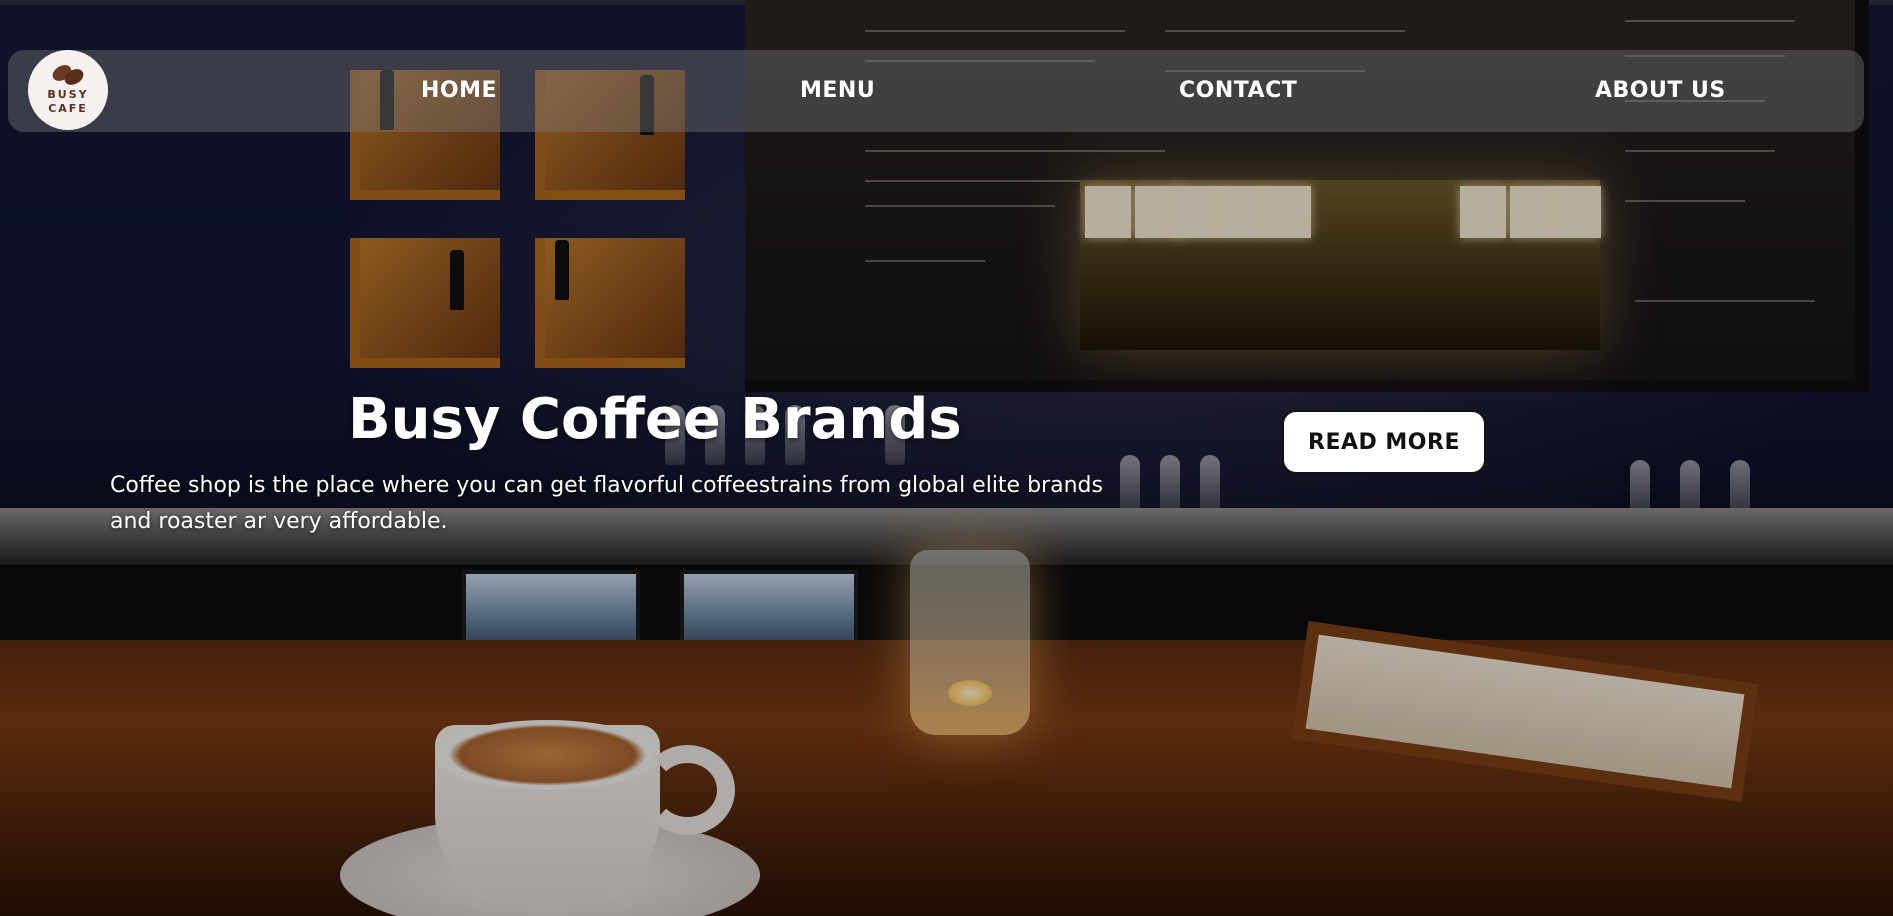  What do you see at coordinates (68, 74) in the screenshot?
I see `coffee-beans-icon` at bounding box center [68, 74].